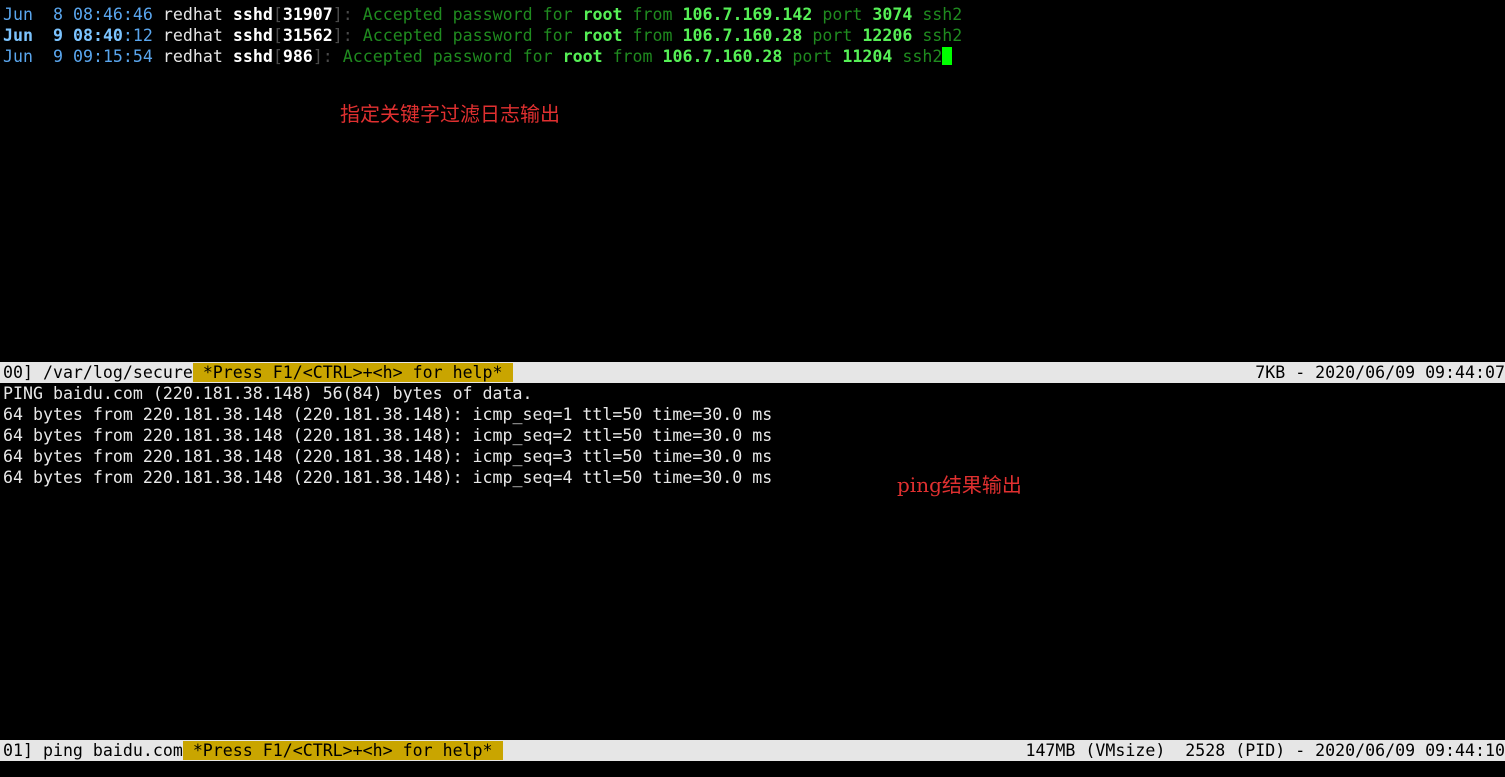  What do you see at coordinates (307, 14) in the screenshot?
I see `log-pid: 31907` at bounding box center [307, 14].